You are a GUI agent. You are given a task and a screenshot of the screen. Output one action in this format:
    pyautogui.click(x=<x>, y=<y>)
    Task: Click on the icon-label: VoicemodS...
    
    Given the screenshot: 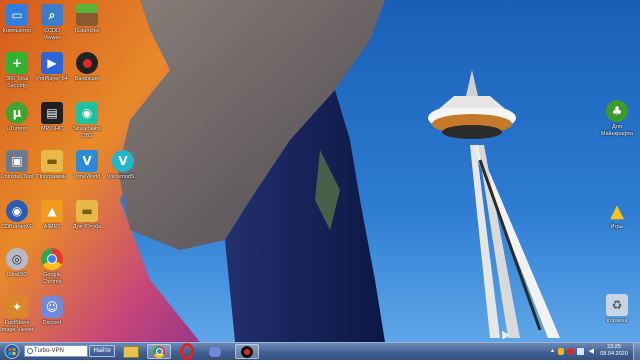 What is the action you would take?
    pyautogui.click(x=123, y=177)
    